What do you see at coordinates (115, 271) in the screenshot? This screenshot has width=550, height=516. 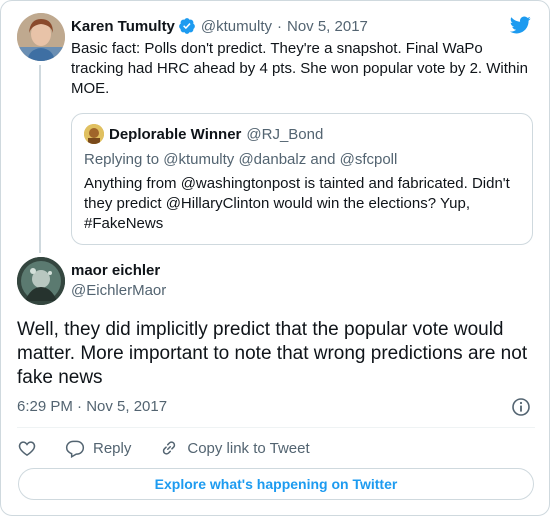 I see `main-author-name: maor eichler` at bounding box center [115, 271].